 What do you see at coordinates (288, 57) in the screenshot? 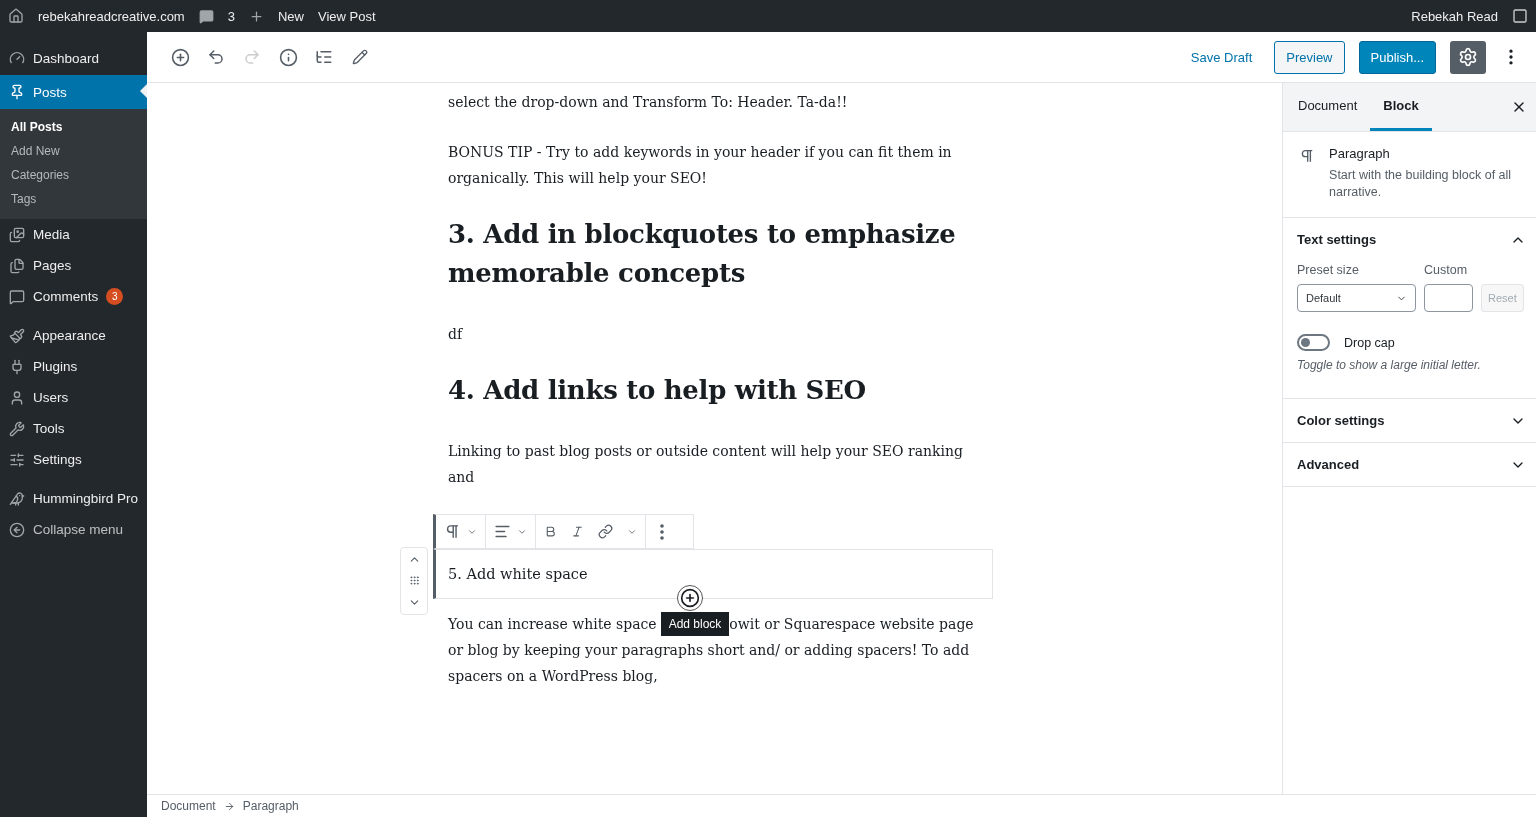
I see `info-icon` at bounding box center [288, 57].